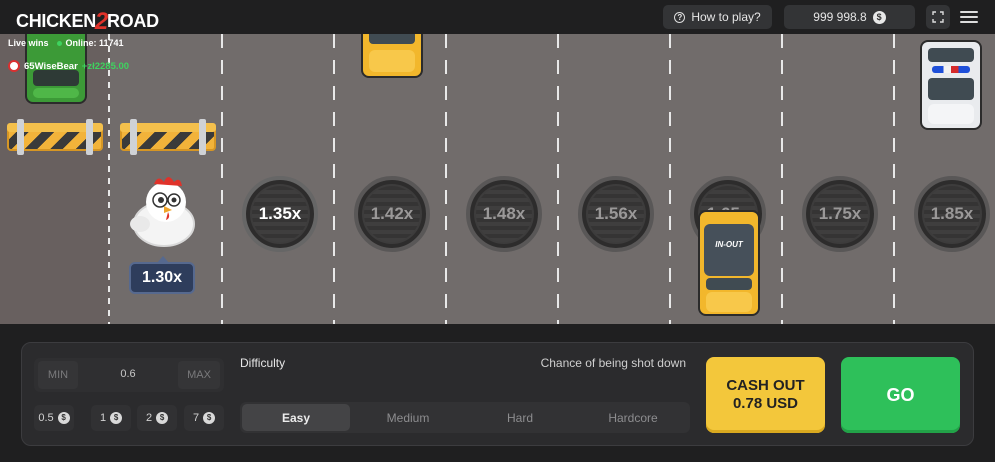 The image size is (995, 462). I want to click on live-win-entry: 65WiseBear +zł2285.00, so click(68, 66).